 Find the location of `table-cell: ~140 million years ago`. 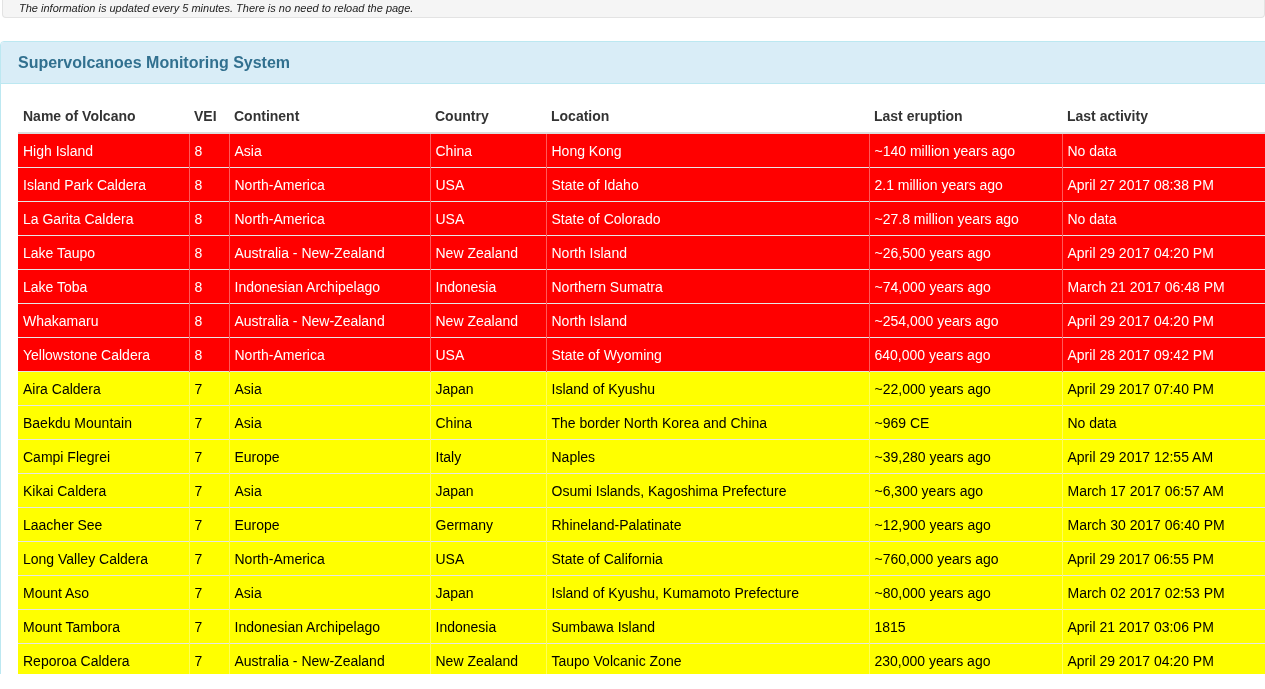

table-cell: ~140 million years ago is located at coordinates (965, 150).